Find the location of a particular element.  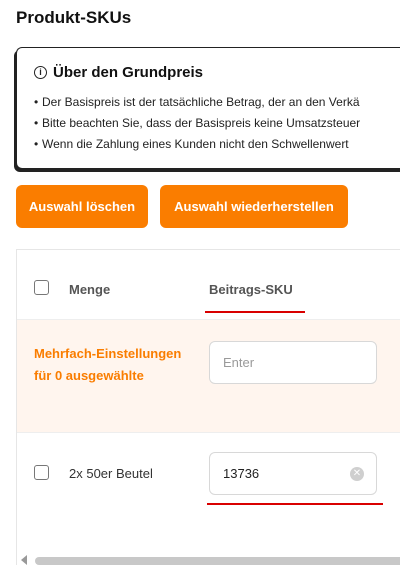

scrollbar-thumb is located at coordinates (217, 561).